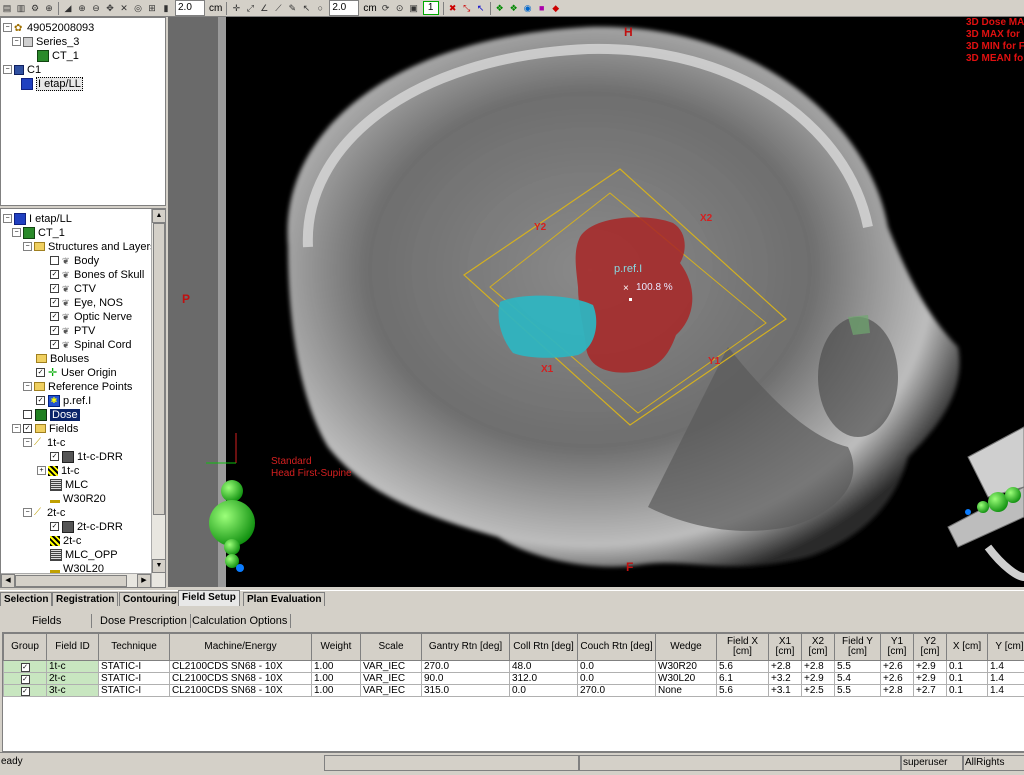  I want to click on tree-node-mlc-2: MLC_OPP, so click(84, 554).